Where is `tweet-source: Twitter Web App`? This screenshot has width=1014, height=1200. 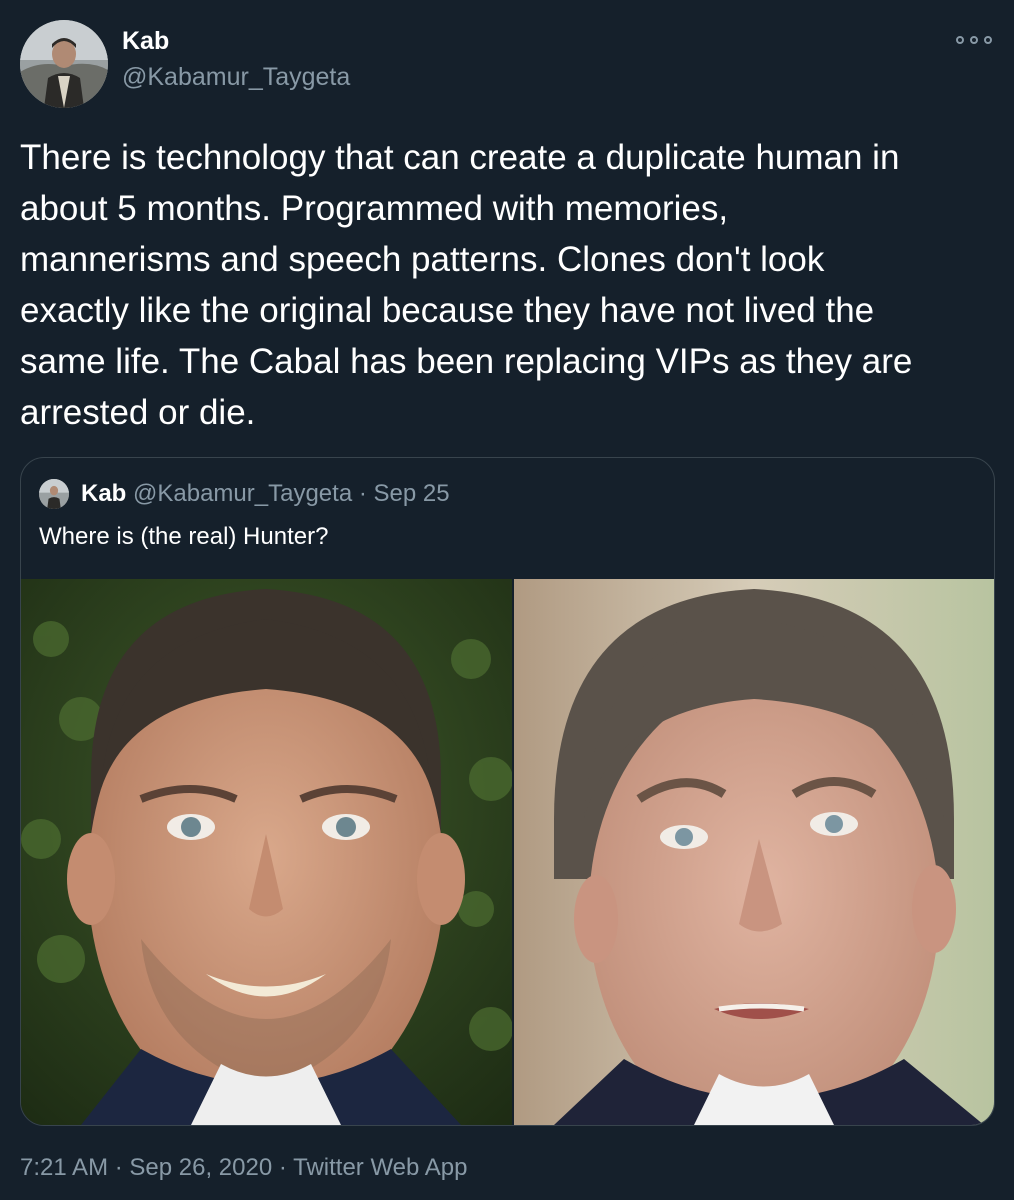
tweet-source: Twitter Web App is located at coordinates (380, 1167).